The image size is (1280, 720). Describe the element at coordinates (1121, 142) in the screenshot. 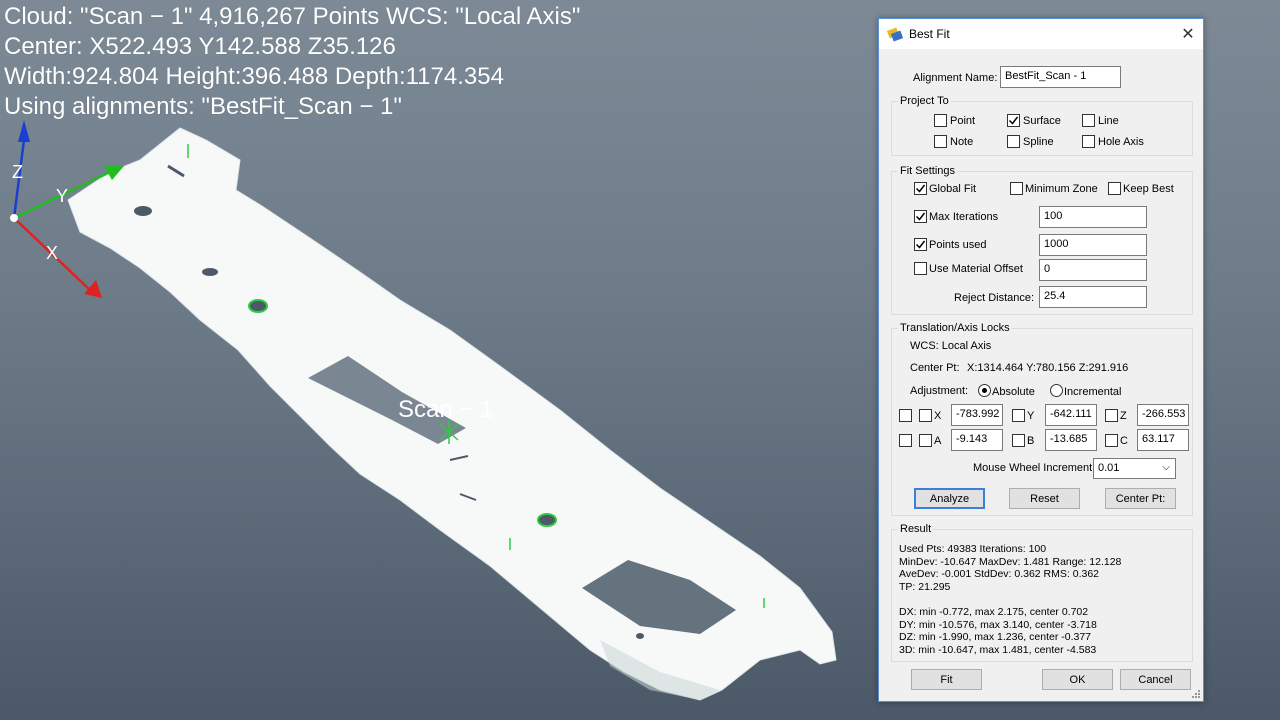

I see `hole-axis-label: Hole Axis` at that location.